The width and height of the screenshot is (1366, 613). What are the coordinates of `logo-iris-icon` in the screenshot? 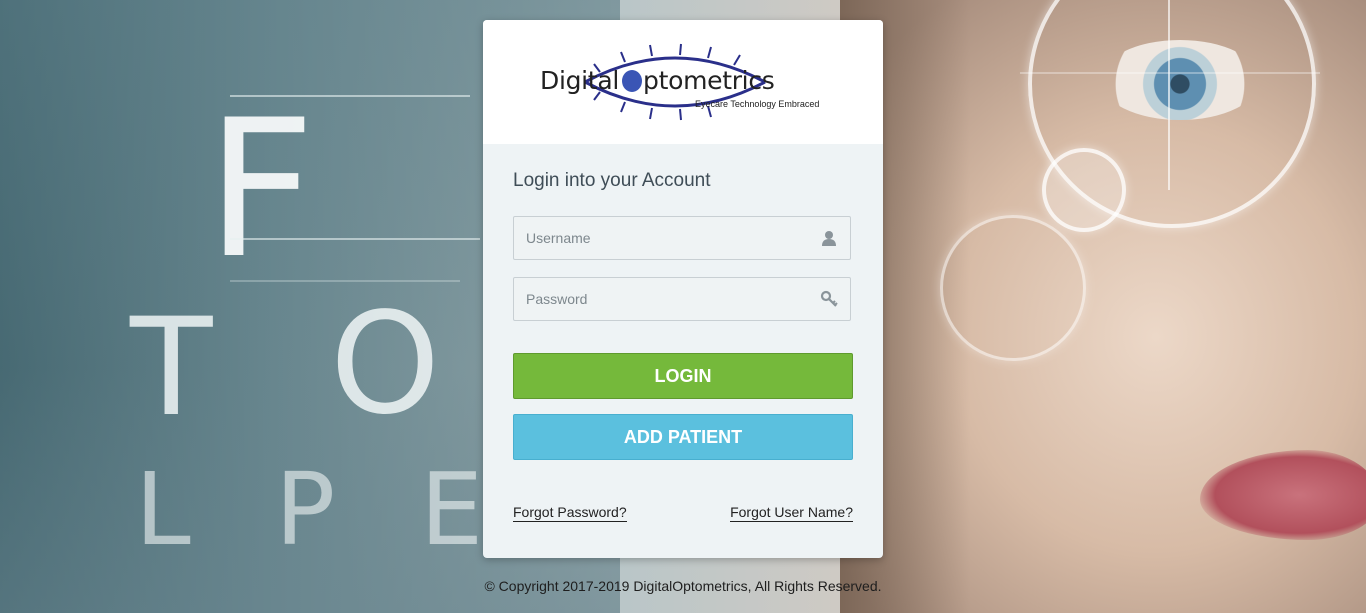 It's located at (632, 81).